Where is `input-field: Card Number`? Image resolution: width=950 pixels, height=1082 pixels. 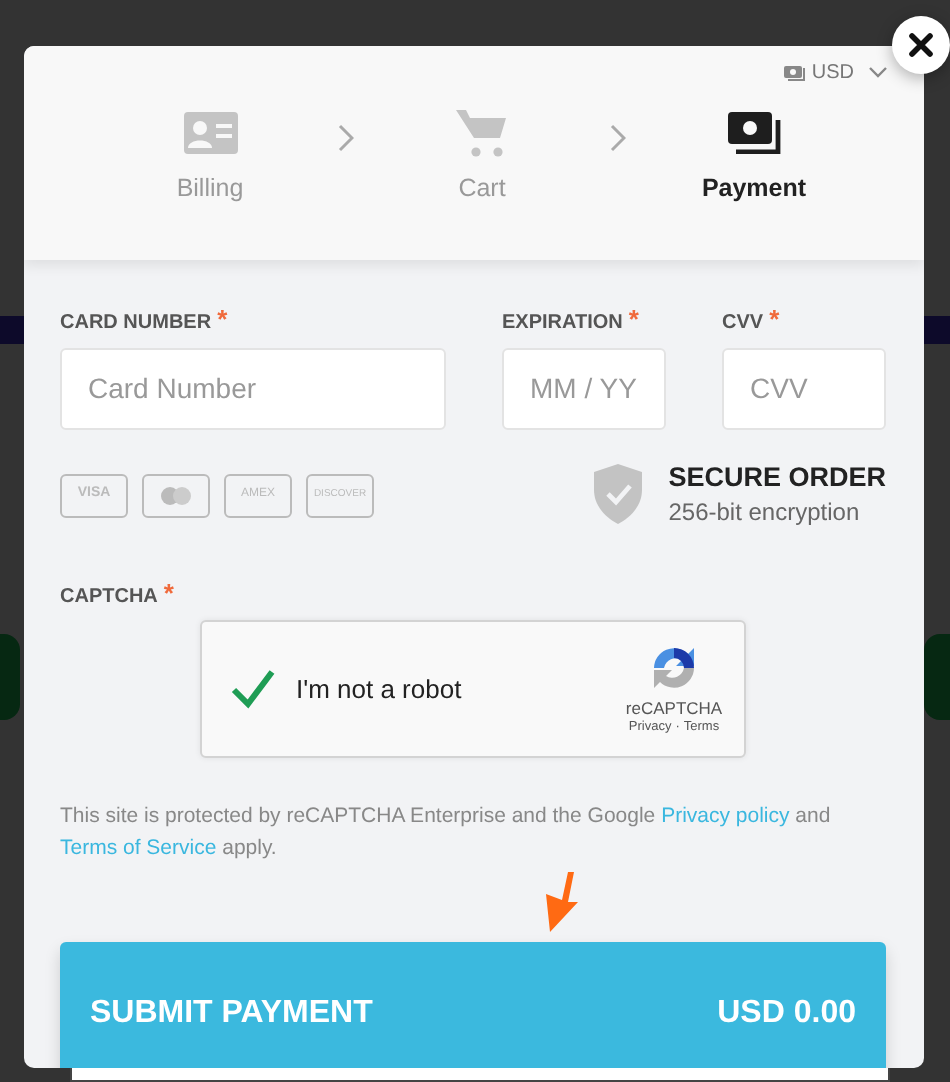 input-field: Card Number is located at coordinates (253, 388).